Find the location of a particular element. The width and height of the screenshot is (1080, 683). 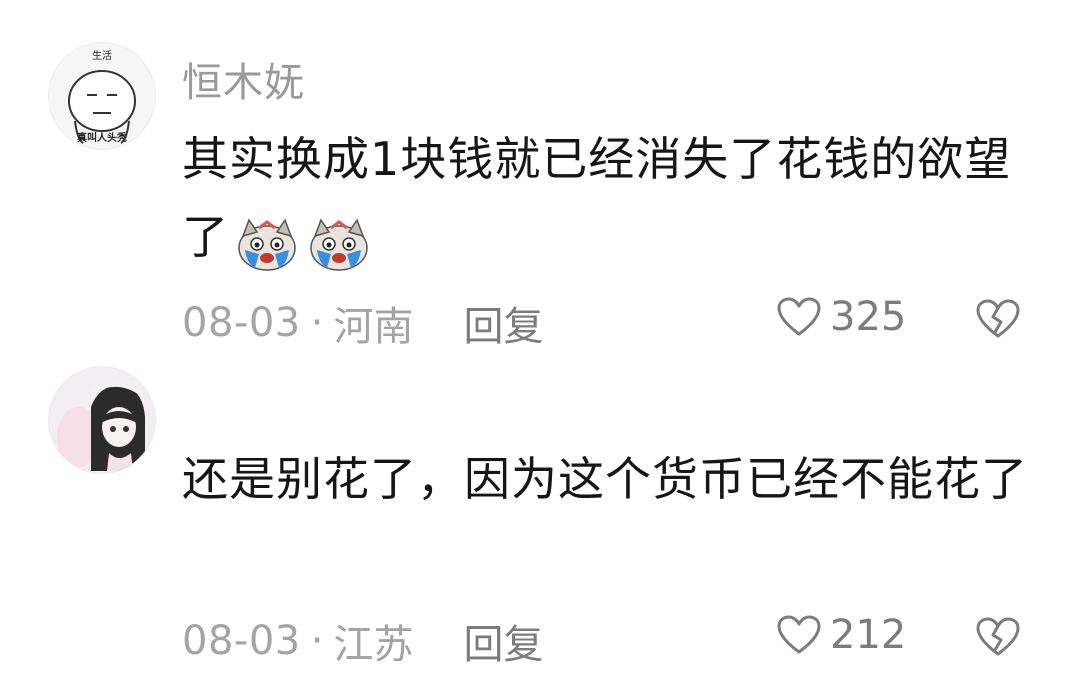

comment-meta: 08-03 · 江苏 回复 is located at coordinates (362, 641).